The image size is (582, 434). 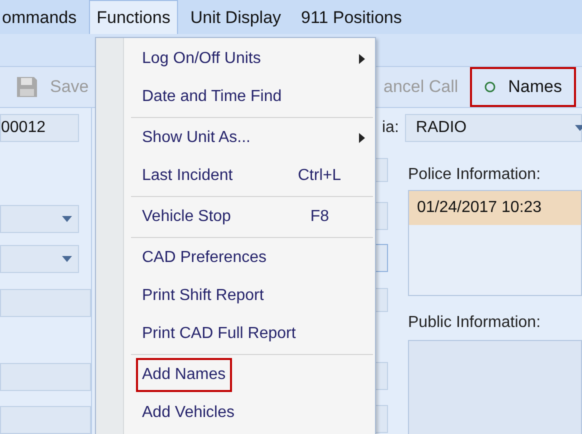 What do you see at coordinates (247, 375) in the screenshot?
I see `menu-item: Add Names` at bounding box center [247, 375].